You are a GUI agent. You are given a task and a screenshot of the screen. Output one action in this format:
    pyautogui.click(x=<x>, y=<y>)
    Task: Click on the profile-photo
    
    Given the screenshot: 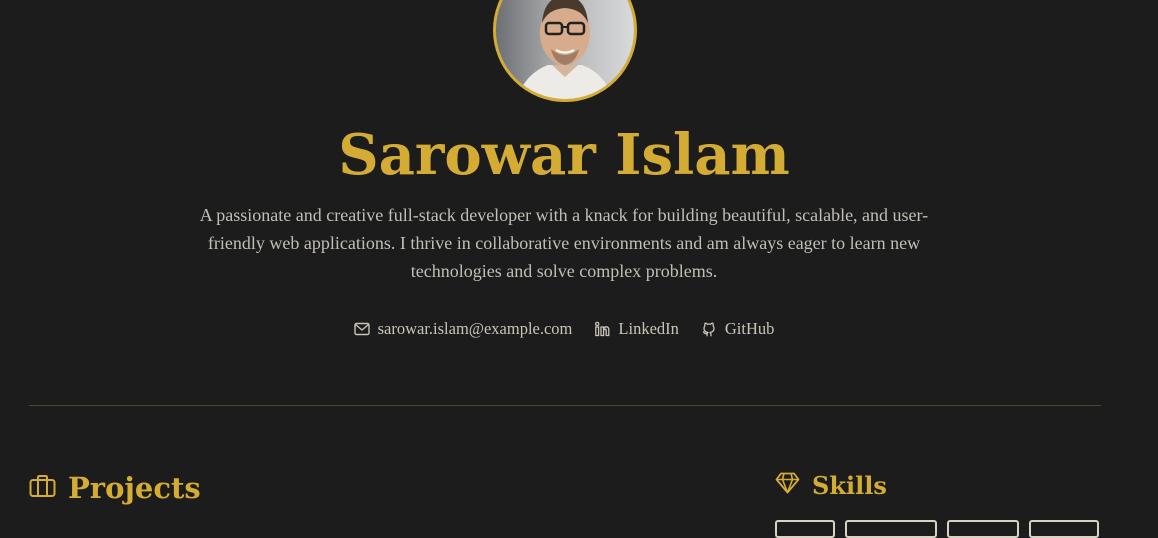 What is the action you would take?
    pyautogui.click(x=565, y=49)
    